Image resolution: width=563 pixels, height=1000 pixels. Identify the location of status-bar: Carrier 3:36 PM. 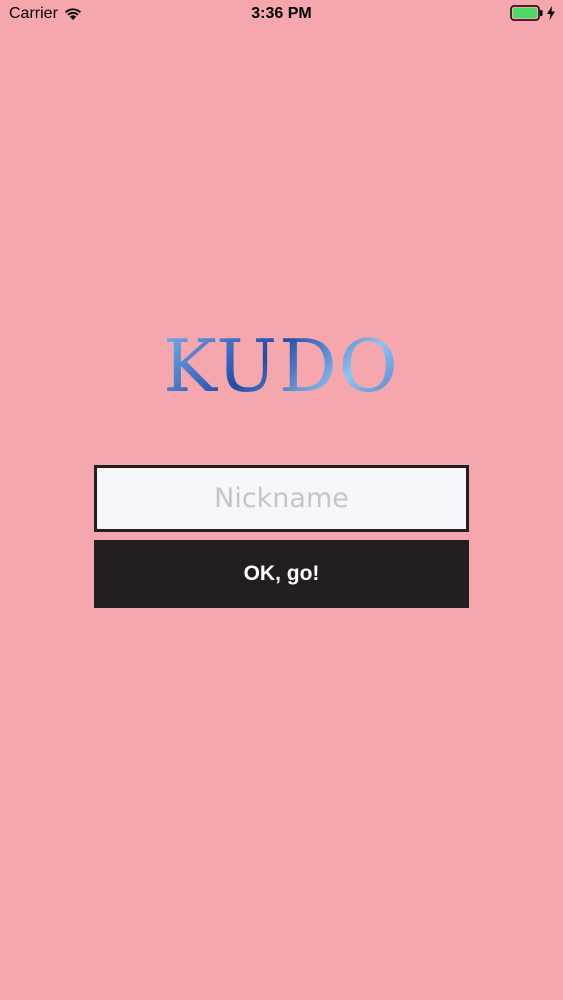
(281, 15).